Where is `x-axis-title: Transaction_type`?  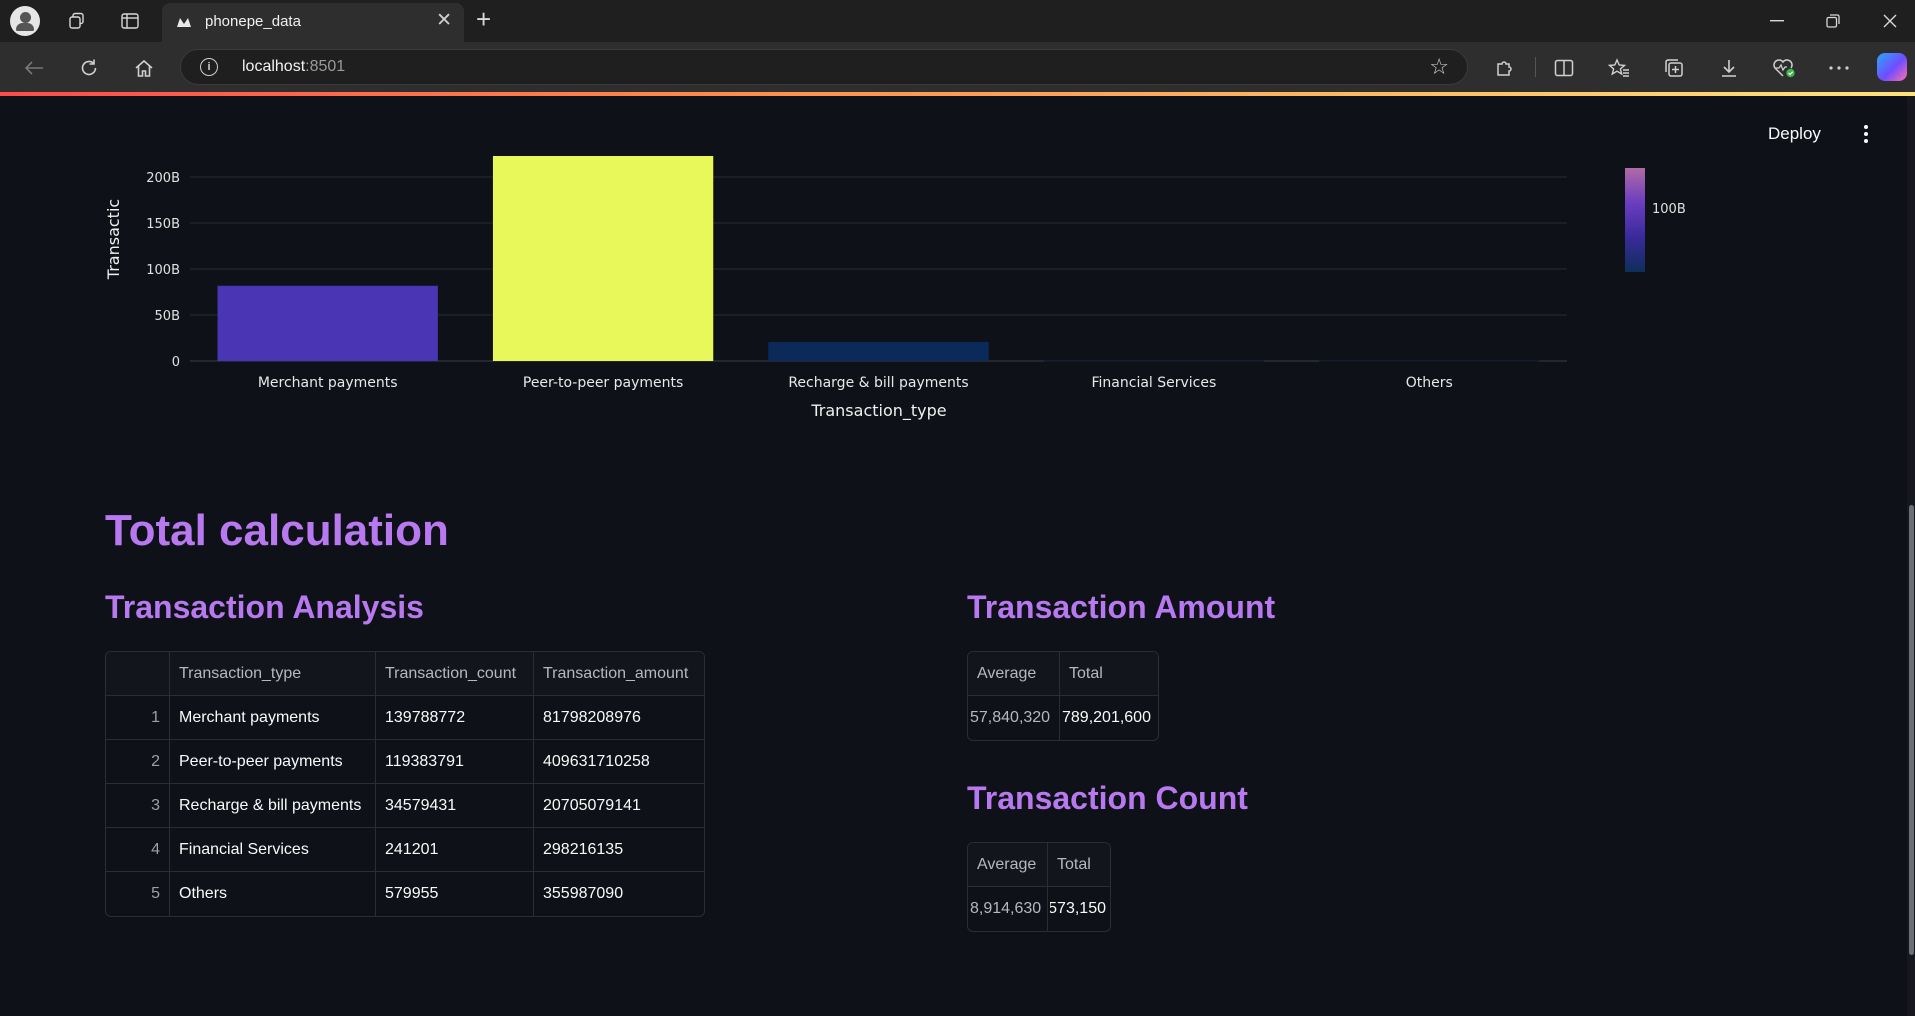 x-axis-title: Transaction_type is located at coordinates (878, 411).